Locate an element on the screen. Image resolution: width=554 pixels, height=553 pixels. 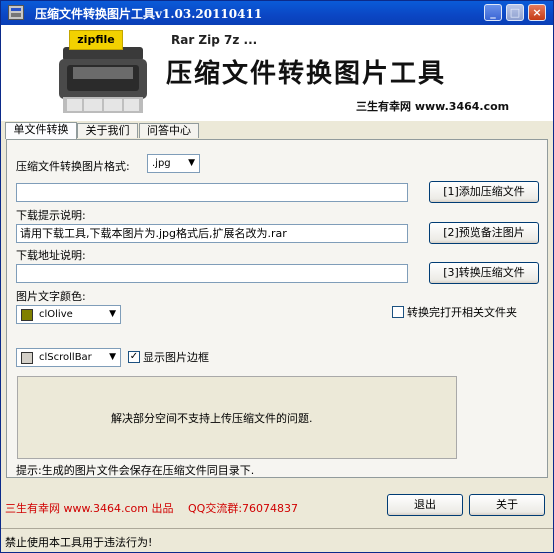
download-hint-field: 请用下载工具,下载本图片为.jpg格式后,扩展名改为.rar is located at coordinates (212, 233).